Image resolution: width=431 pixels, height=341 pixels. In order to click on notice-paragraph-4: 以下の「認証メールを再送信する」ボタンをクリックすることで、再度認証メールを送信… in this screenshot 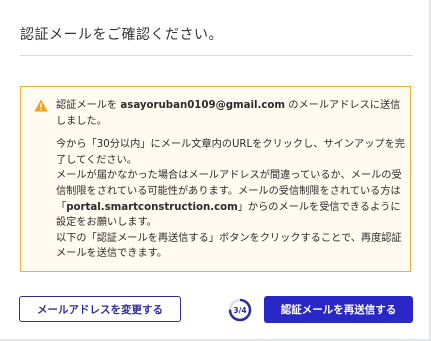, I will do `click(229, 246)`.